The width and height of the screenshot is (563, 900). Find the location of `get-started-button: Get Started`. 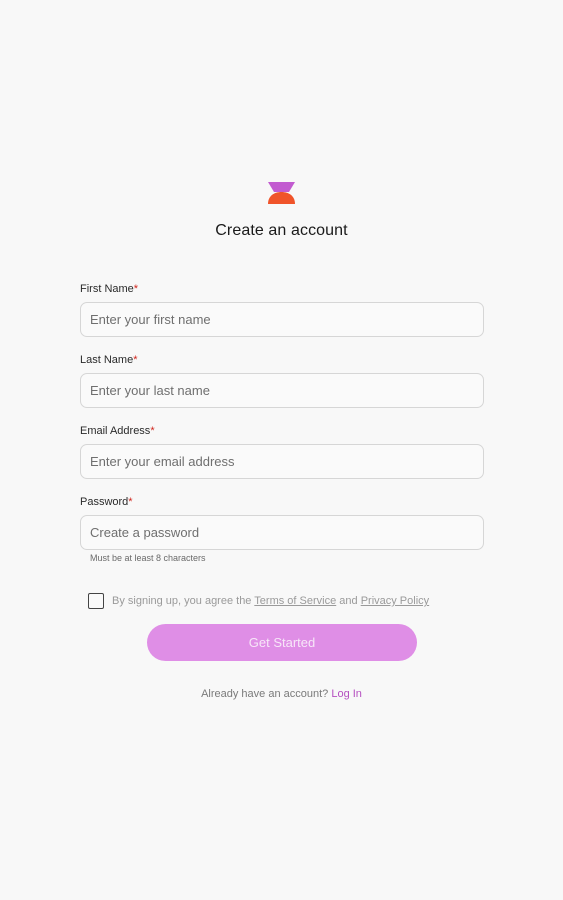

get-started-button: Get Started is located at coordinates (282, 642).